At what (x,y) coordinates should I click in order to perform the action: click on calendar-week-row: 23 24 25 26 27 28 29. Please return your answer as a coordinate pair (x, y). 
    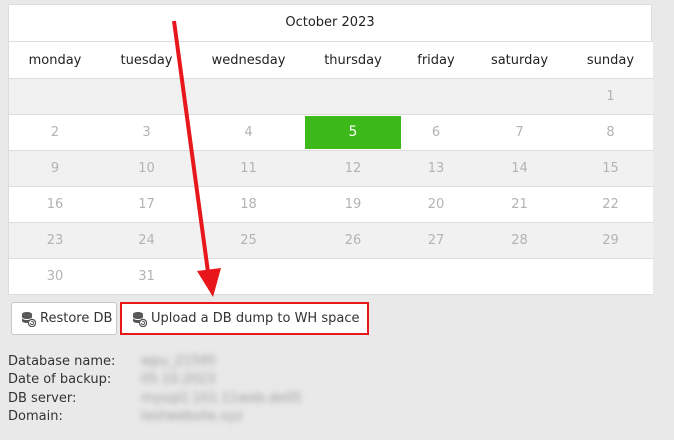
    Looking at the image, I should click on (331, 240).